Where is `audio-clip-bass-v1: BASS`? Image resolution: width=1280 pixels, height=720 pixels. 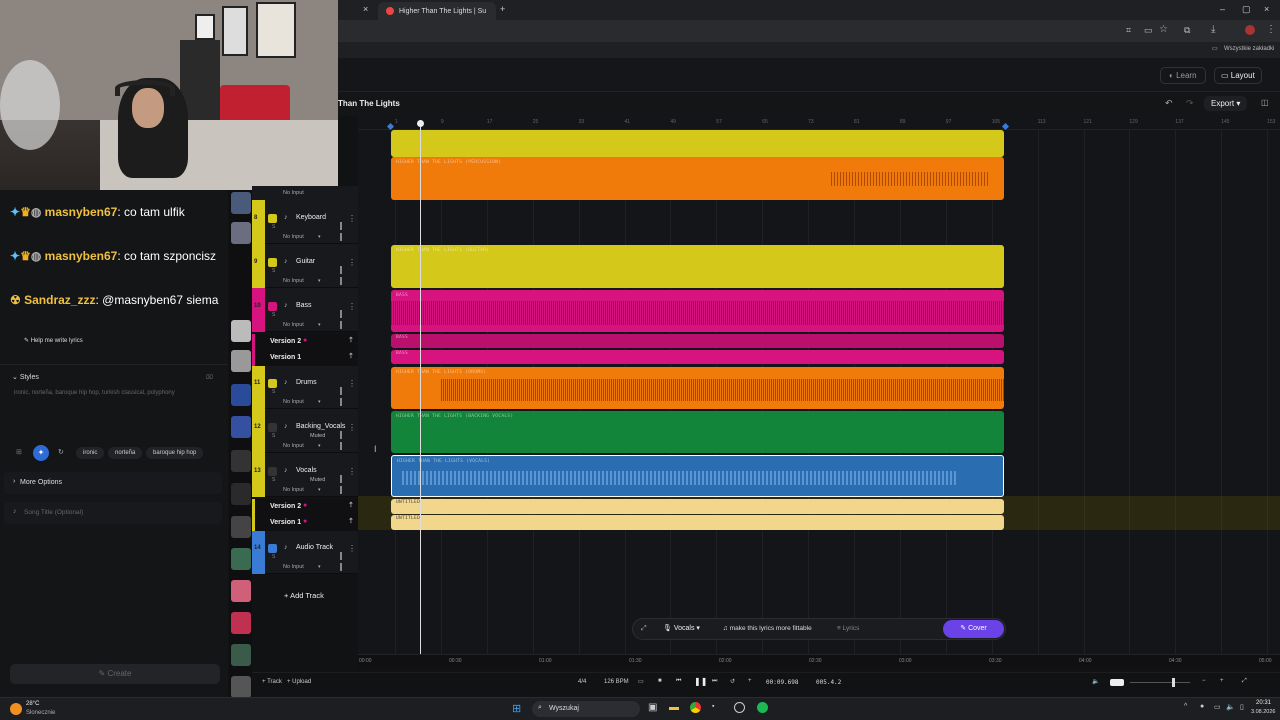 audio-clip-bass-v1: BASS is located at coordinates (697, 357).